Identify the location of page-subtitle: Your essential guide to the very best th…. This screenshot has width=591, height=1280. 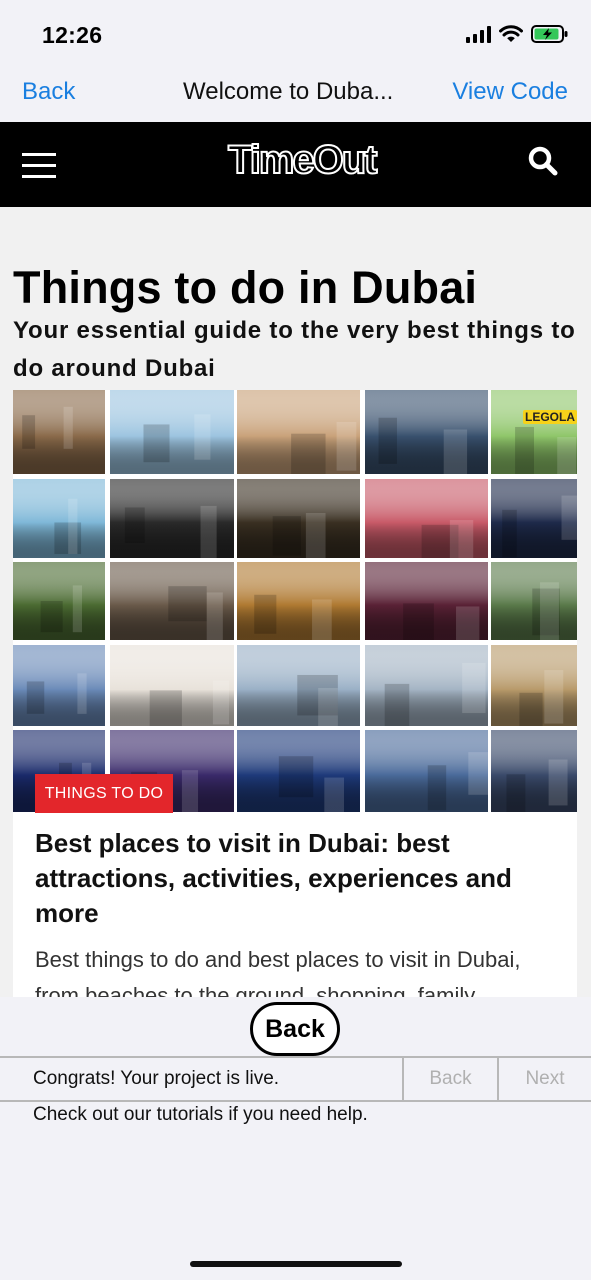
(294, 349).